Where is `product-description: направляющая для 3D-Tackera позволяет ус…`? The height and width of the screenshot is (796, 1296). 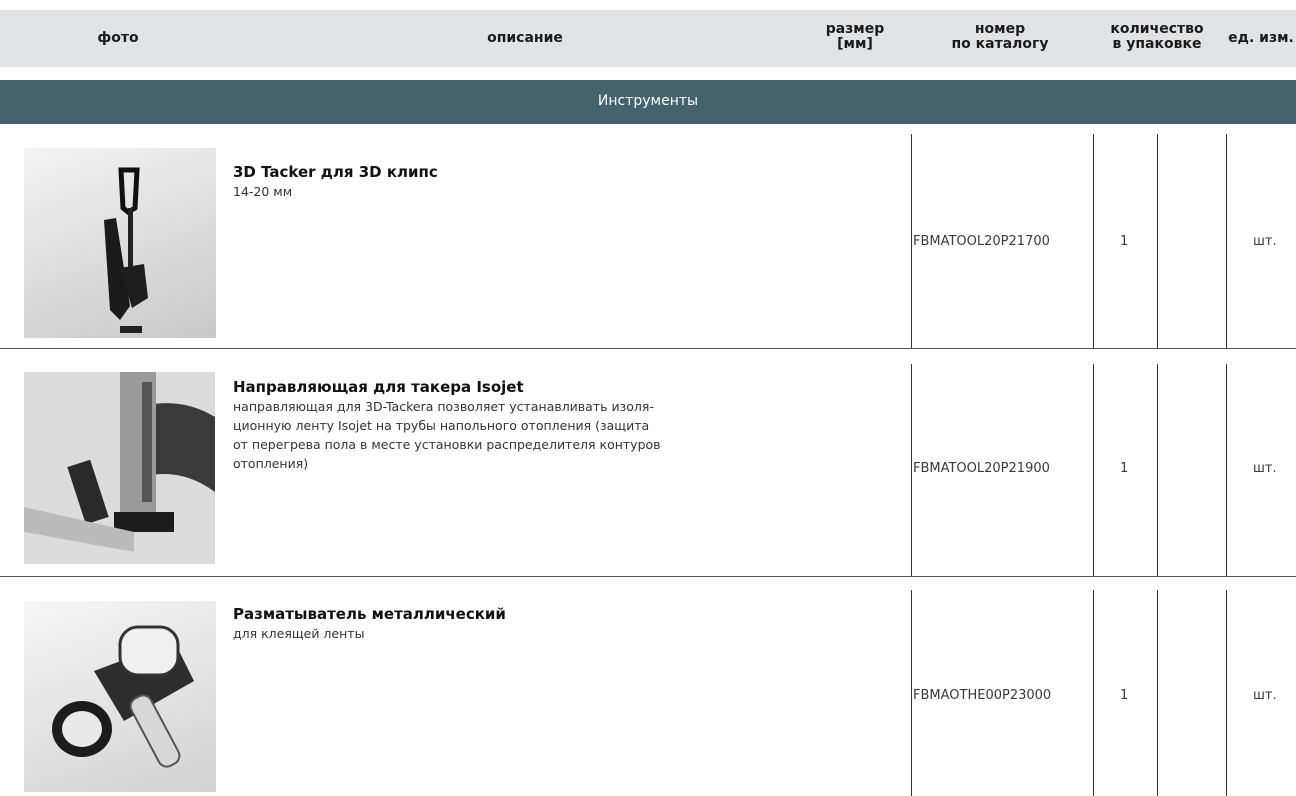 product-description: направляющая для 3D-Tackera позволяет ус… is located at coordinates (513, 435).